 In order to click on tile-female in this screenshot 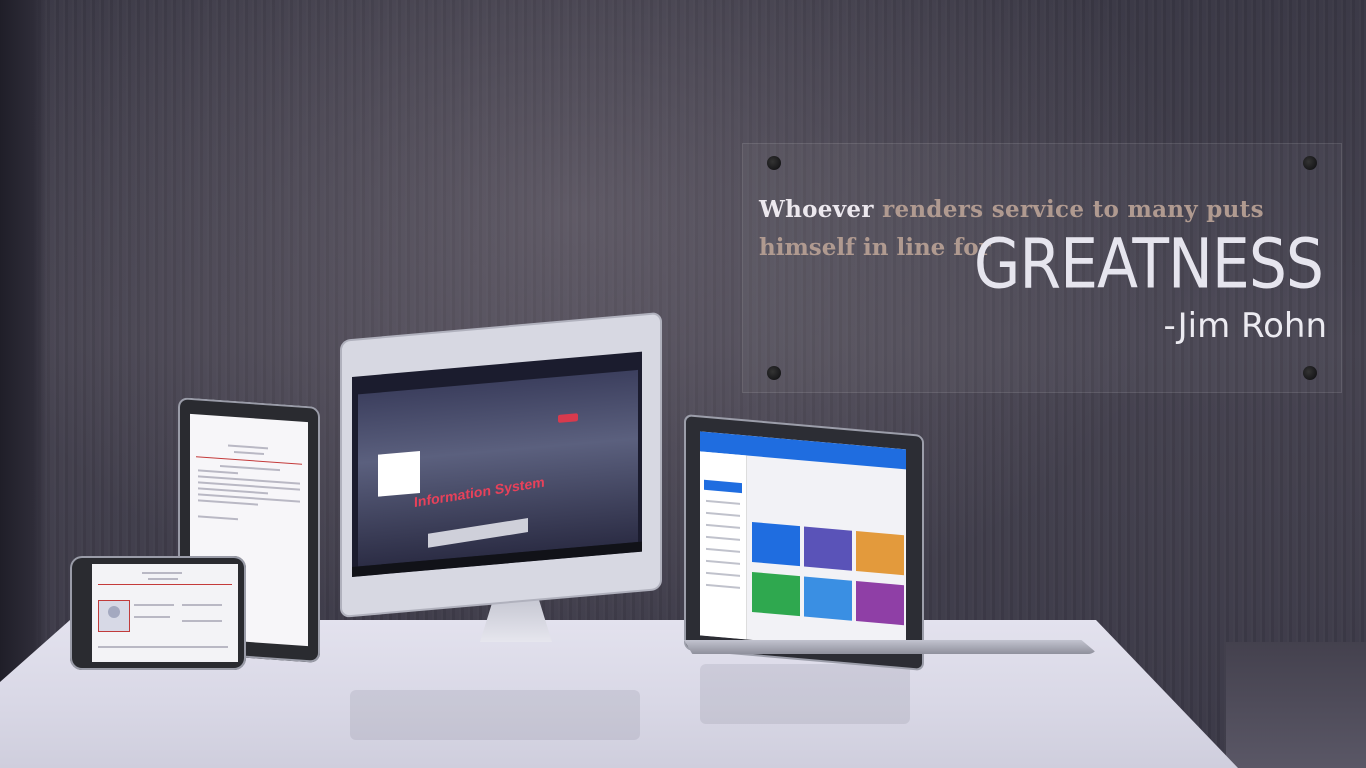, I will do `click(880, 553)`.